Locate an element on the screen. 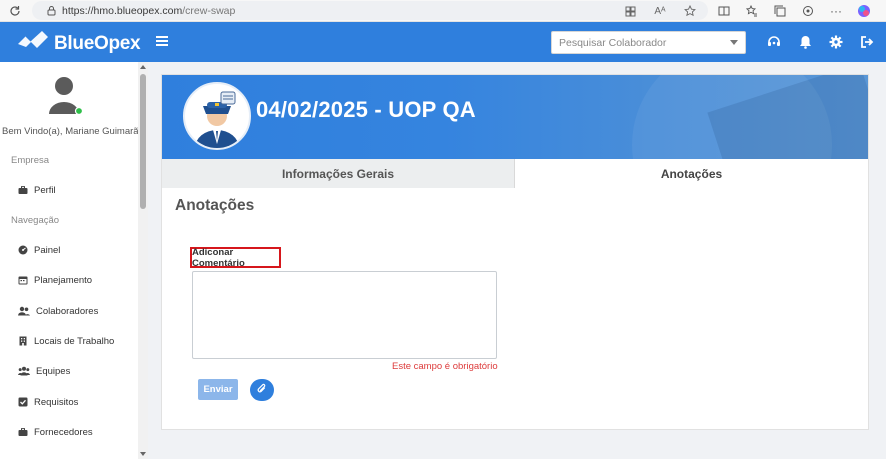 The image size is (886, 459). checkbox-icon is located at coordinates (23, 402).